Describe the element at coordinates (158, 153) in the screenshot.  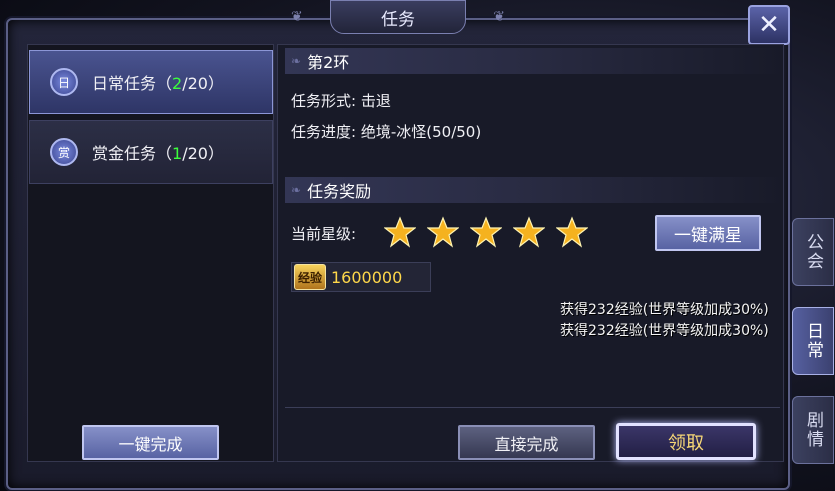
I see `bounty-tab-label: 赏金任务（1/20）` at that location.